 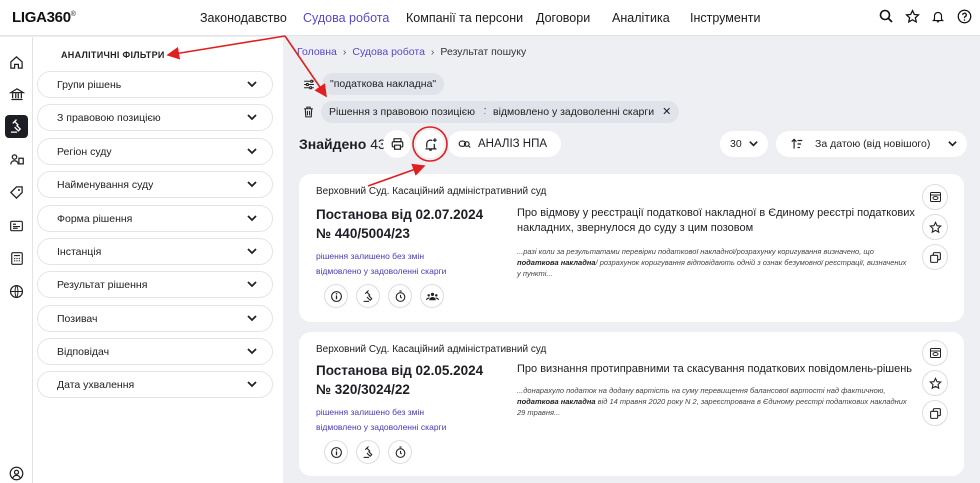 What do you see at coordinates (16, 225) in the screenshot?
I see `id-card-icon` at bounding box center [16, 225].